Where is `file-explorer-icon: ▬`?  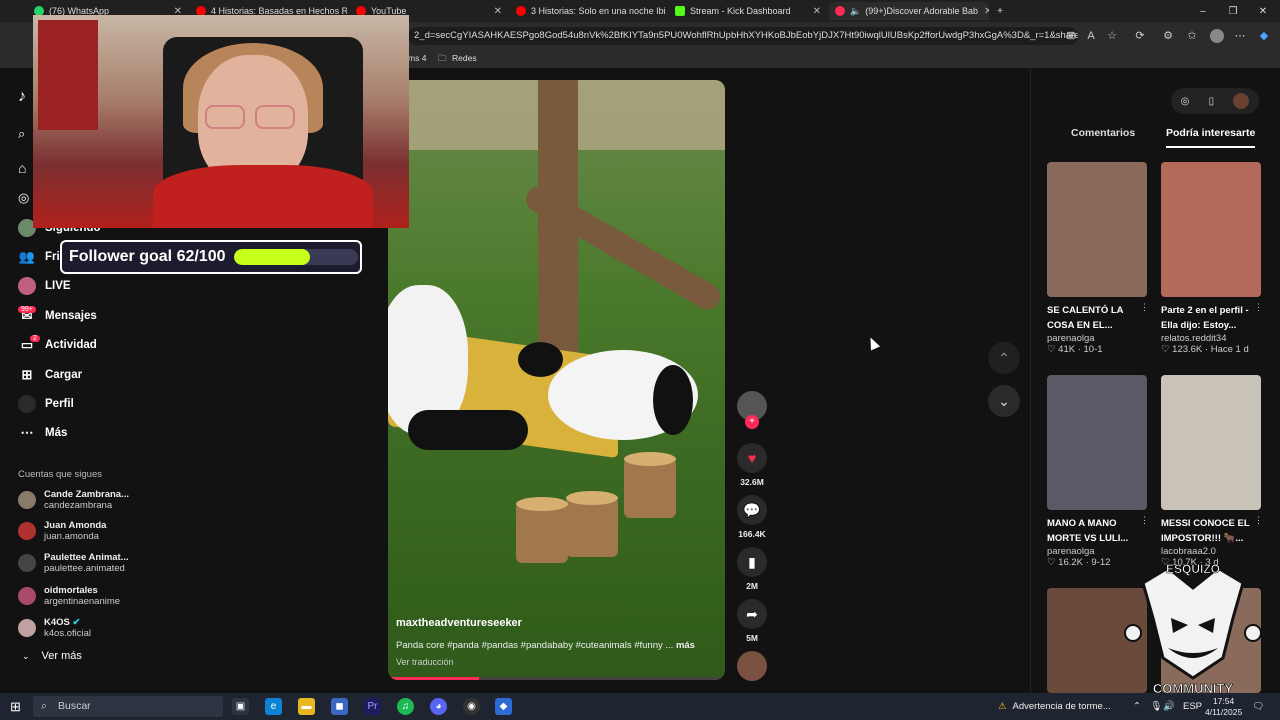
file-explorer-icon: ▬ is located at coordinates (306, 706).